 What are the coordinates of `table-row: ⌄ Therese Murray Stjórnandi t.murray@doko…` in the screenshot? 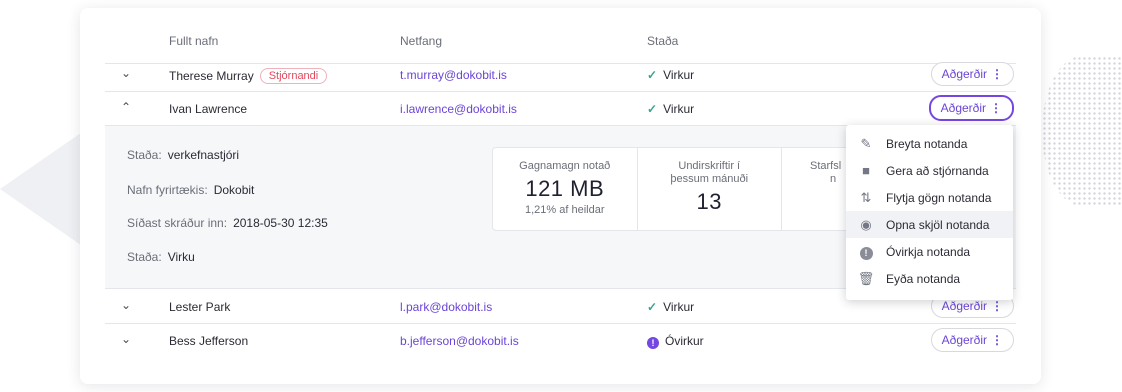 It's located at (560, 75).